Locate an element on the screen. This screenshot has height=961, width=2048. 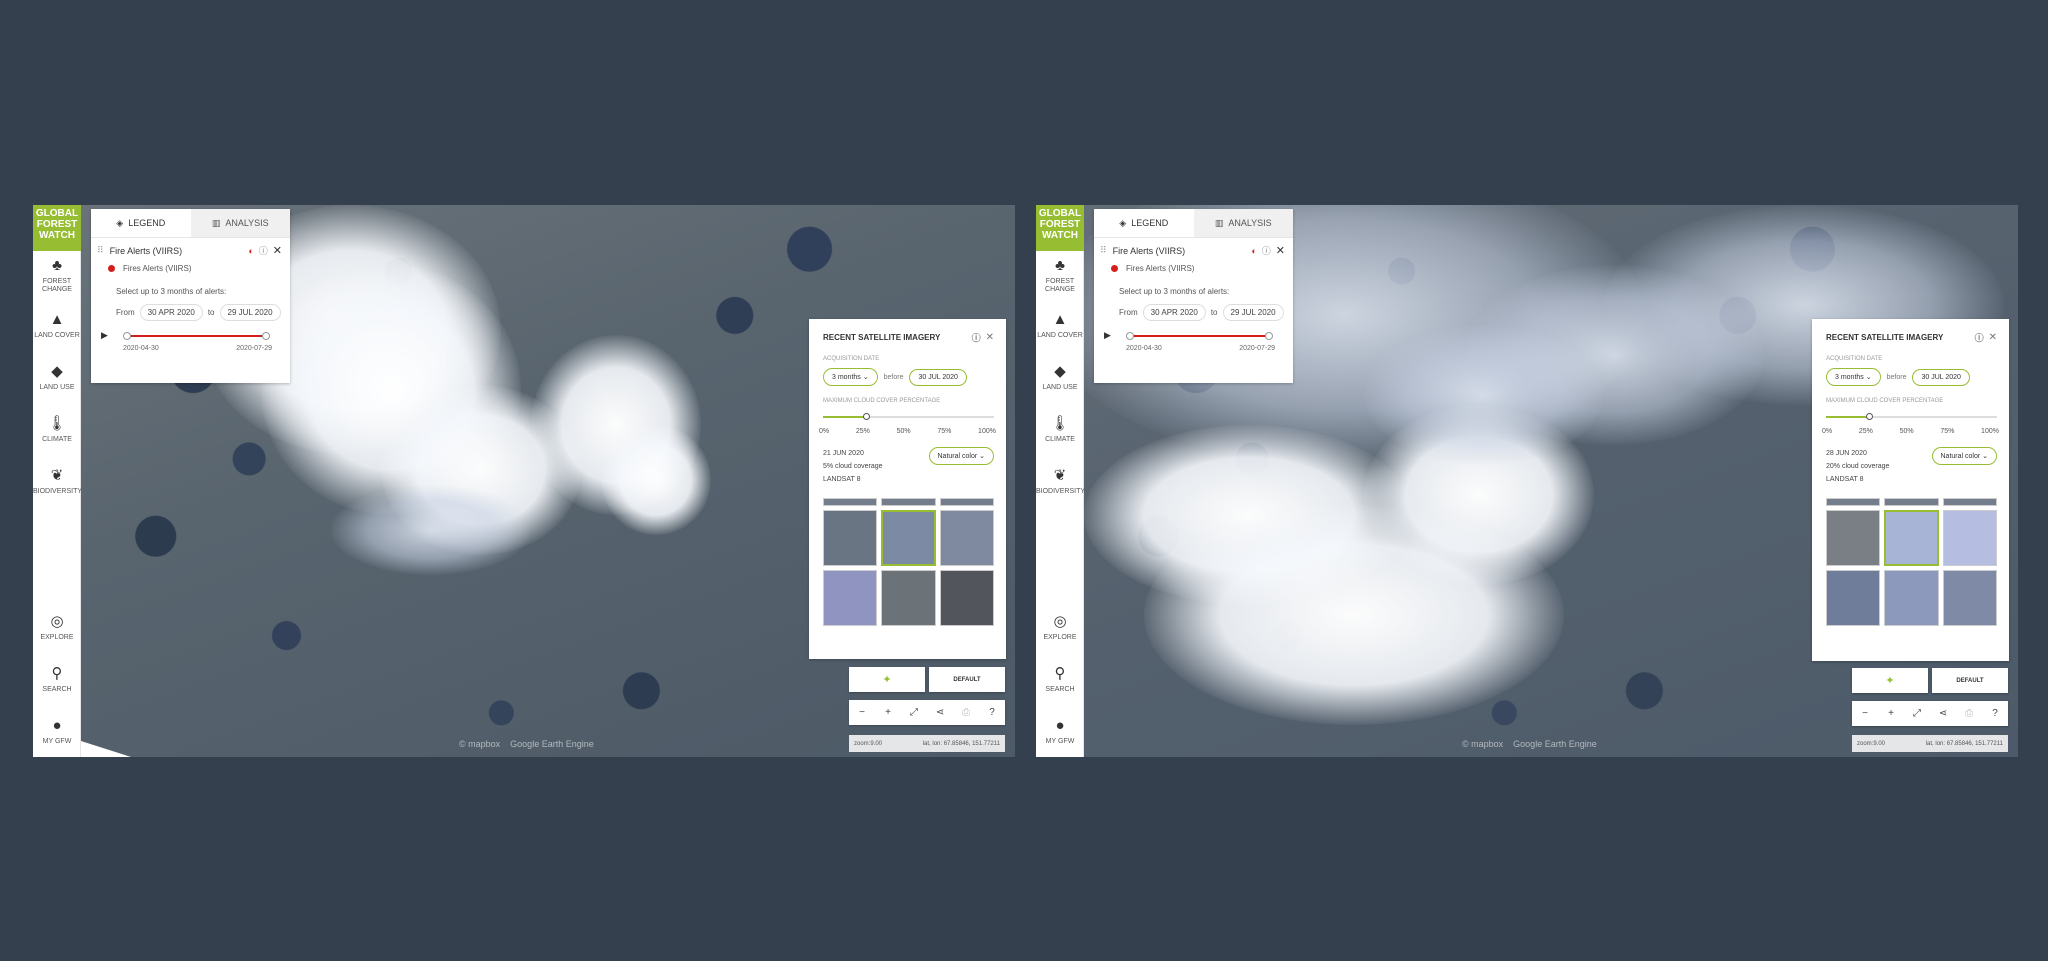
paw-icon: ❦ is located at coordinates (57, 475).